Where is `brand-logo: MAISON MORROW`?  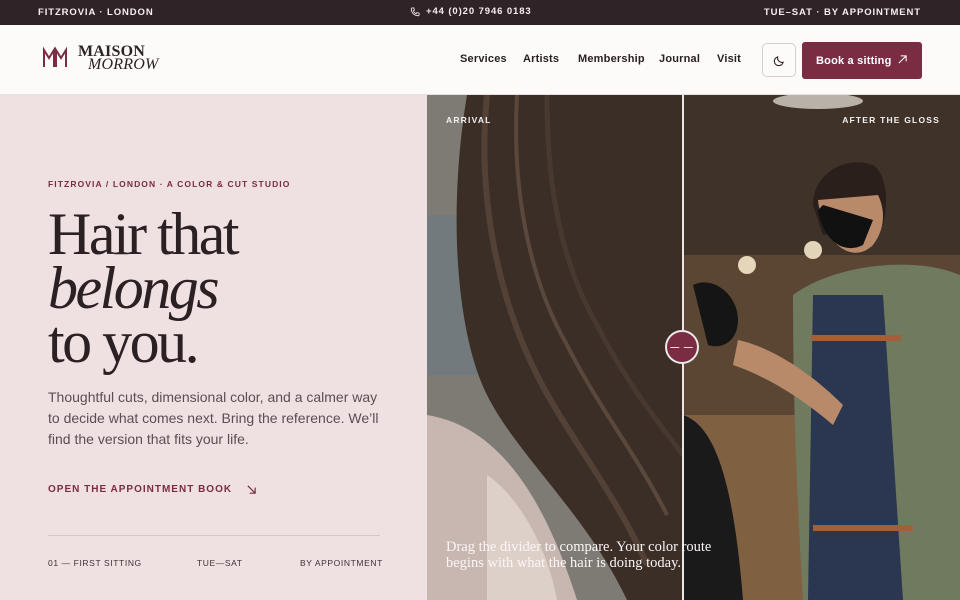
brand-logo: MAISON MORROW is located at coordinates (100, 58).